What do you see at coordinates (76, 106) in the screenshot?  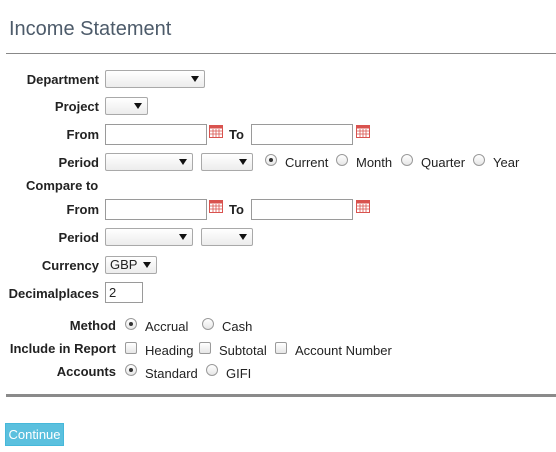 I see `project-label: Project` at bounding box center [76, 106].